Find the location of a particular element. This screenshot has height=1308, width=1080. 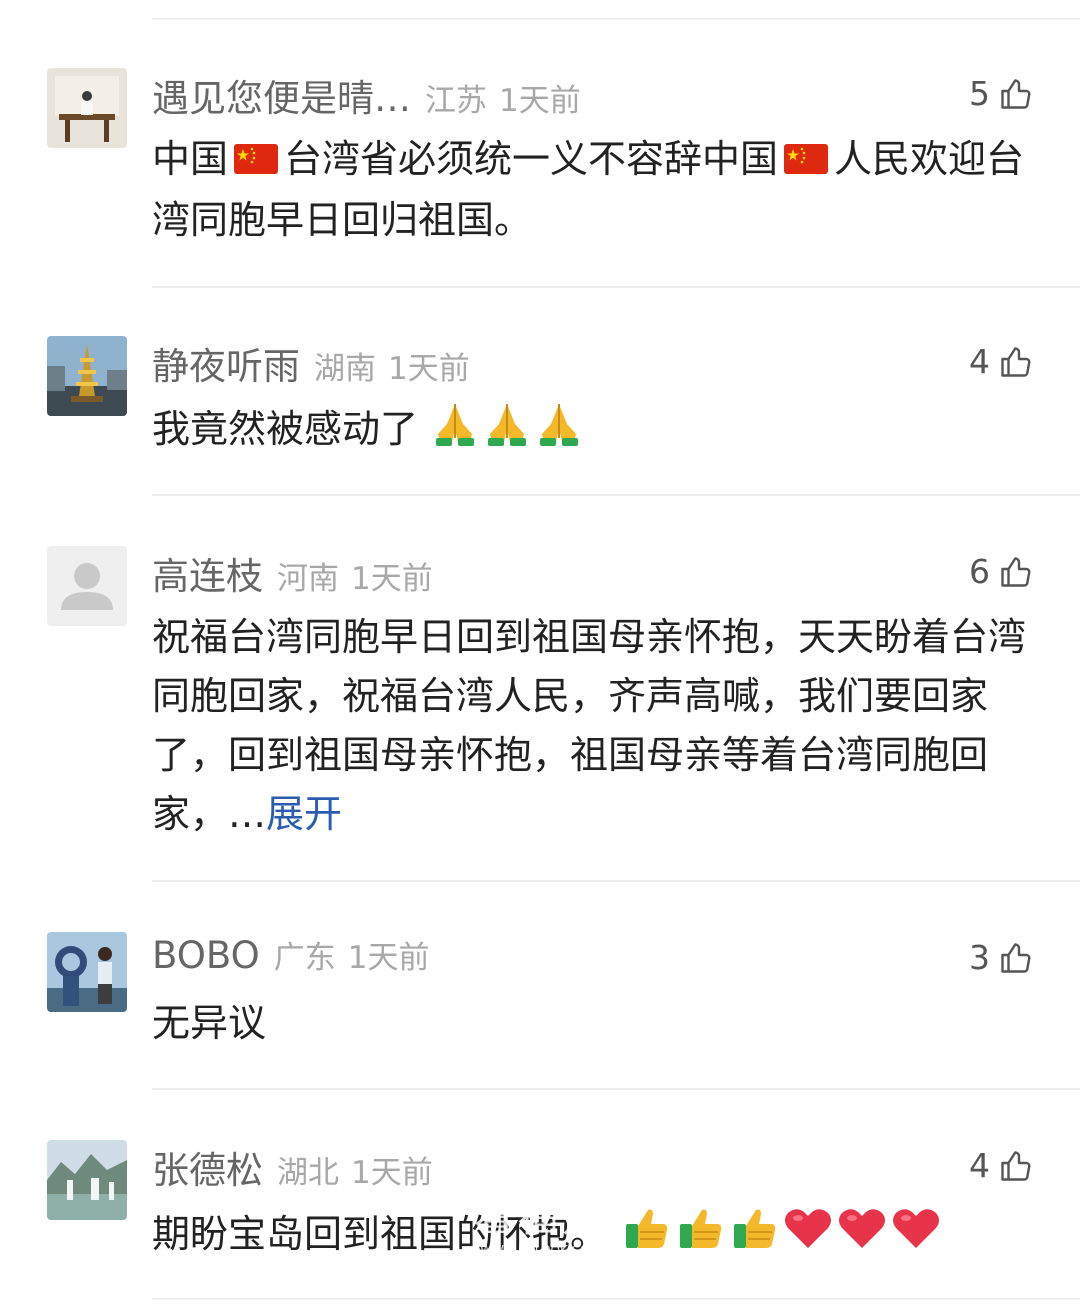

comment-text-part: 我竟然被感动了 is located at coordinates (285, 429).